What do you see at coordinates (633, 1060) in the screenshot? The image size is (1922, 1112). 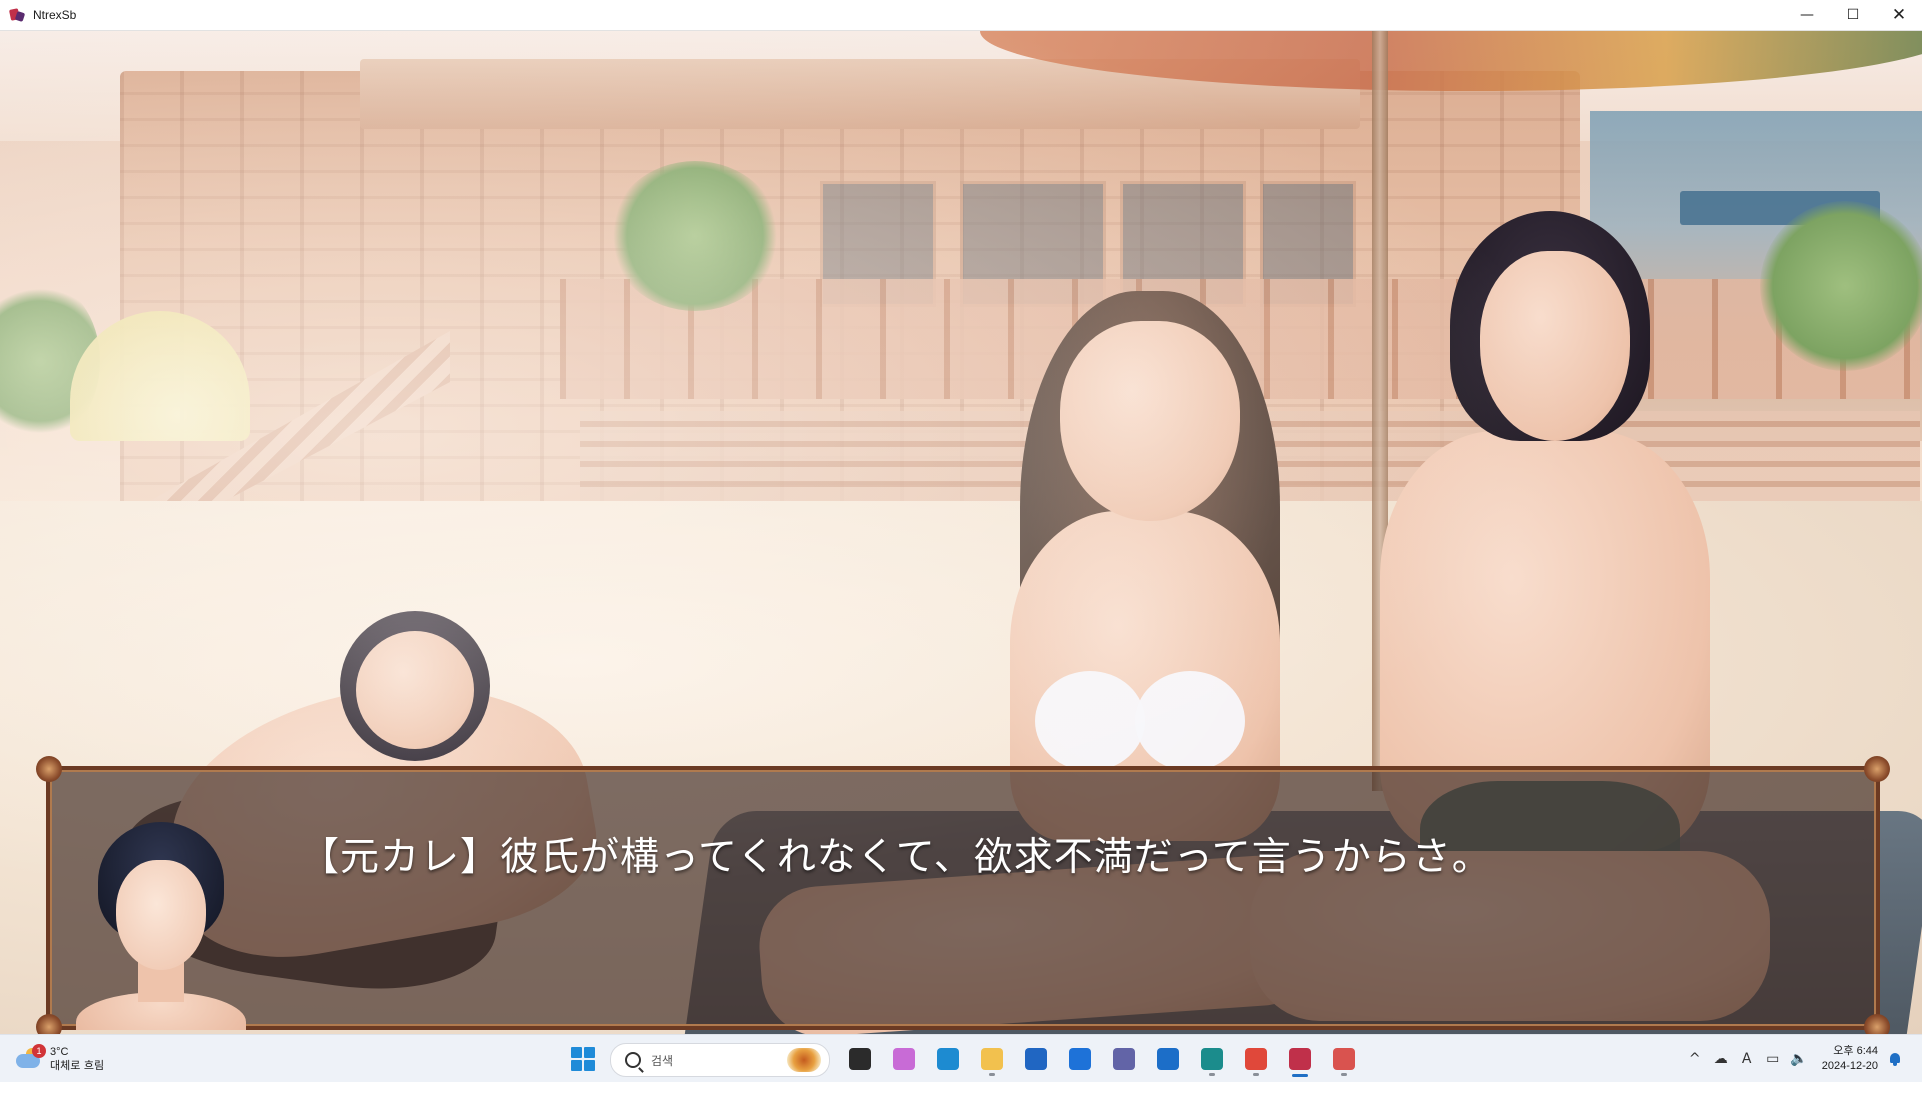 I see `search-icon` at bounding box center [633, 1060].